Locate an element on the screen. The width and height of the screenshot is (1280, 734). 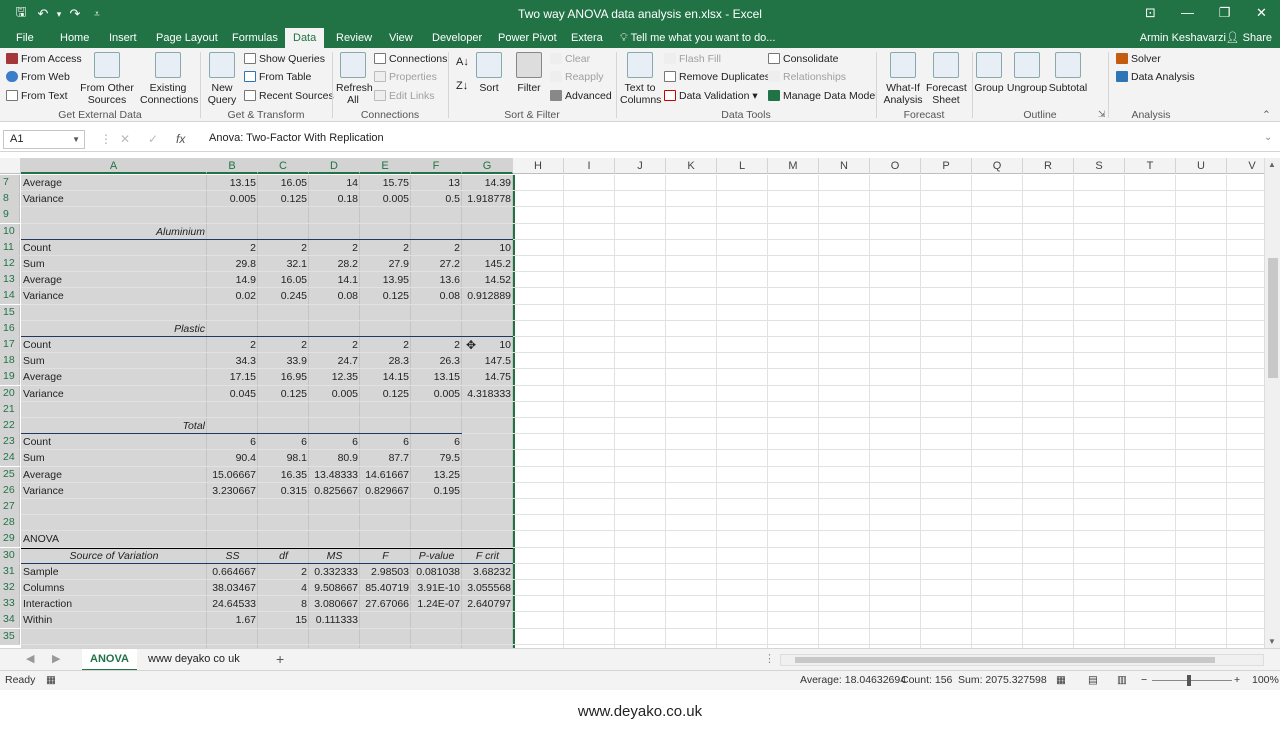
cell-a19: Average is located at coordinates (114, 377).